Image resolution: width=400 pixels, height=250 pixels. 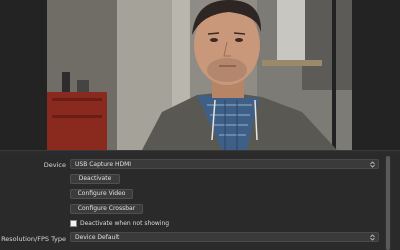 What do you see at coordinates (33, 239) in the screenshot?
I see `resolution-fps-type-label: Resolution/FPS Type` at bounding box center [33, 239].